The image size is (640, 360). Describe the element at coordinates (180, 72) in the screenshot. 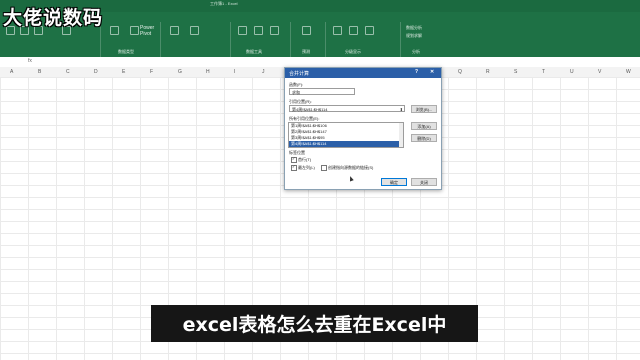

I see `column-header-cell: G` at that location.